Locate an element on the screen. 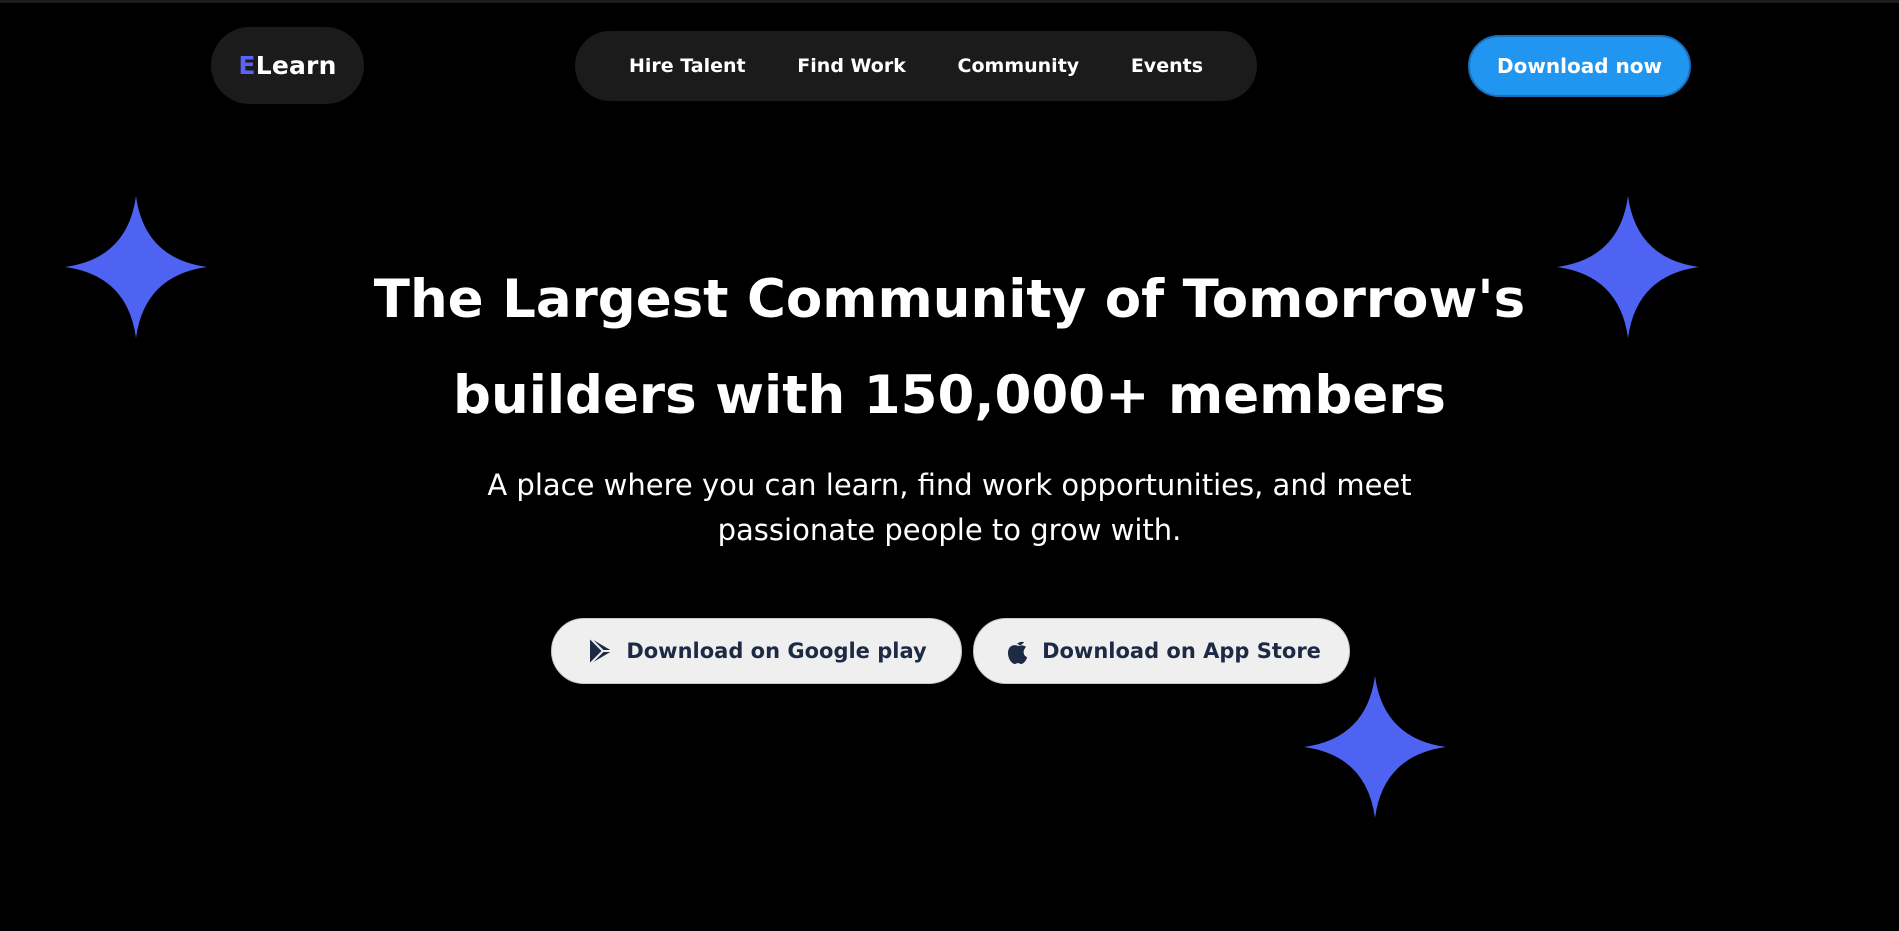  hero-title-line: builders with 150,000+ members is located at coordinates (949, 395).